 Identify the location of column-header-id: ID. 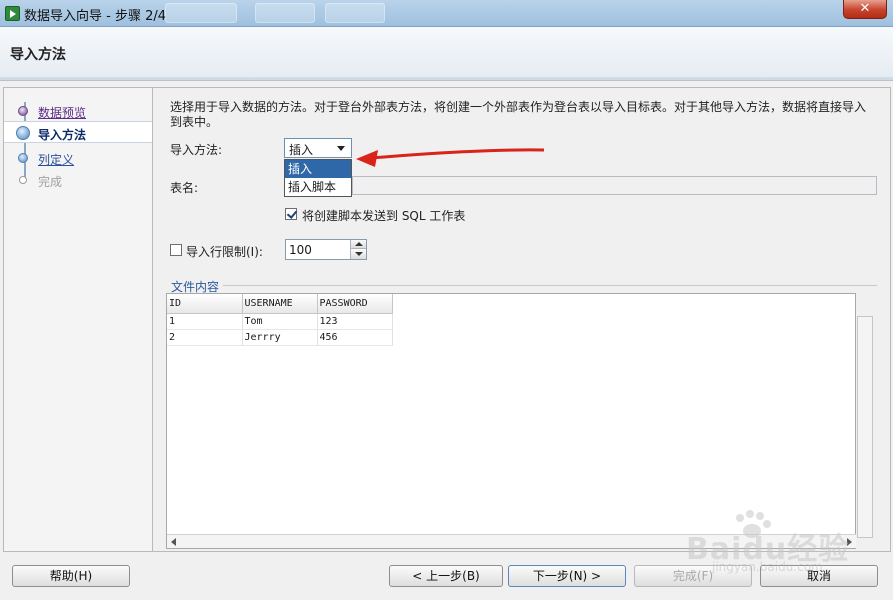
(205, 304).